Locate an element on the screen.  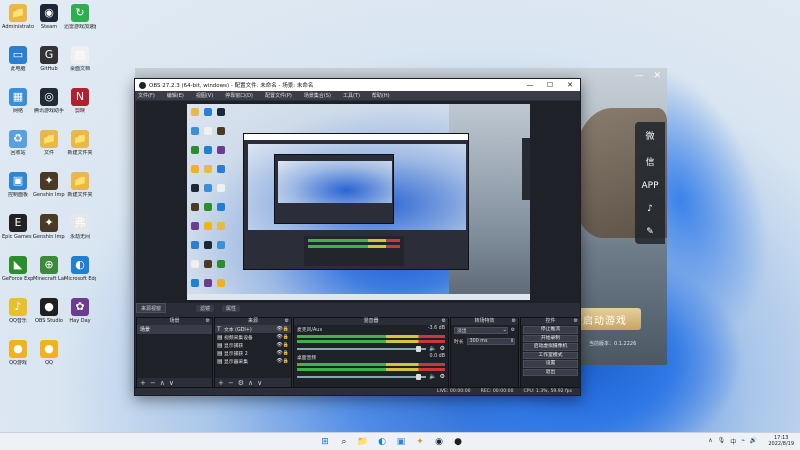
control-button: 设置 is located at coordinates (550, 364).